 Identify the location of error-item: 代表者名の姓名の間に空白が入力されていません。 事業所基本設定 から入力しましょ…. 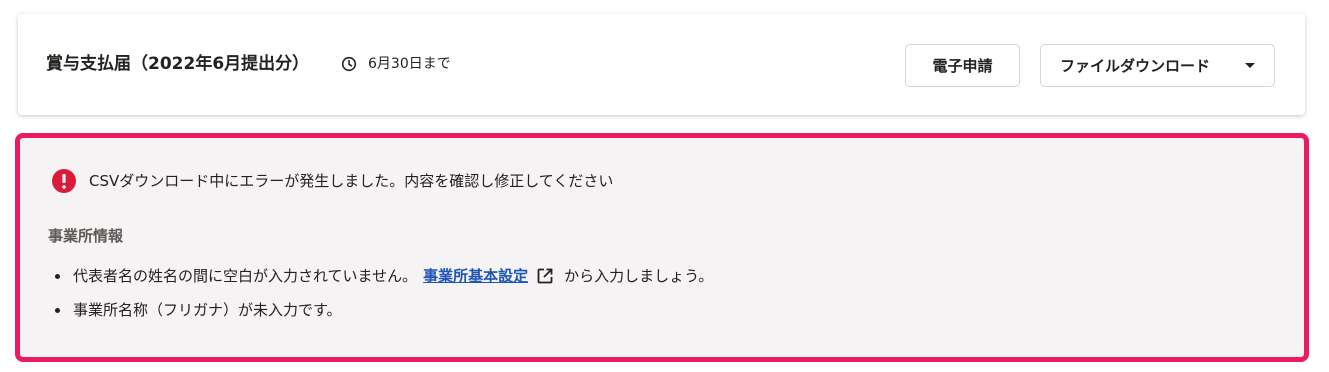
(383, 276).